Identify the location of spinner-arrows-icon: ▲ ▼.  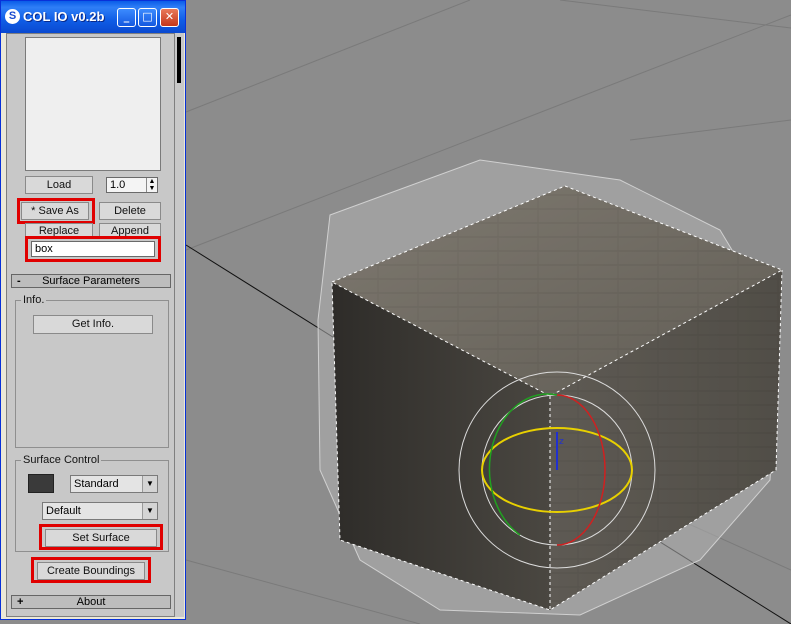
(151, 185).